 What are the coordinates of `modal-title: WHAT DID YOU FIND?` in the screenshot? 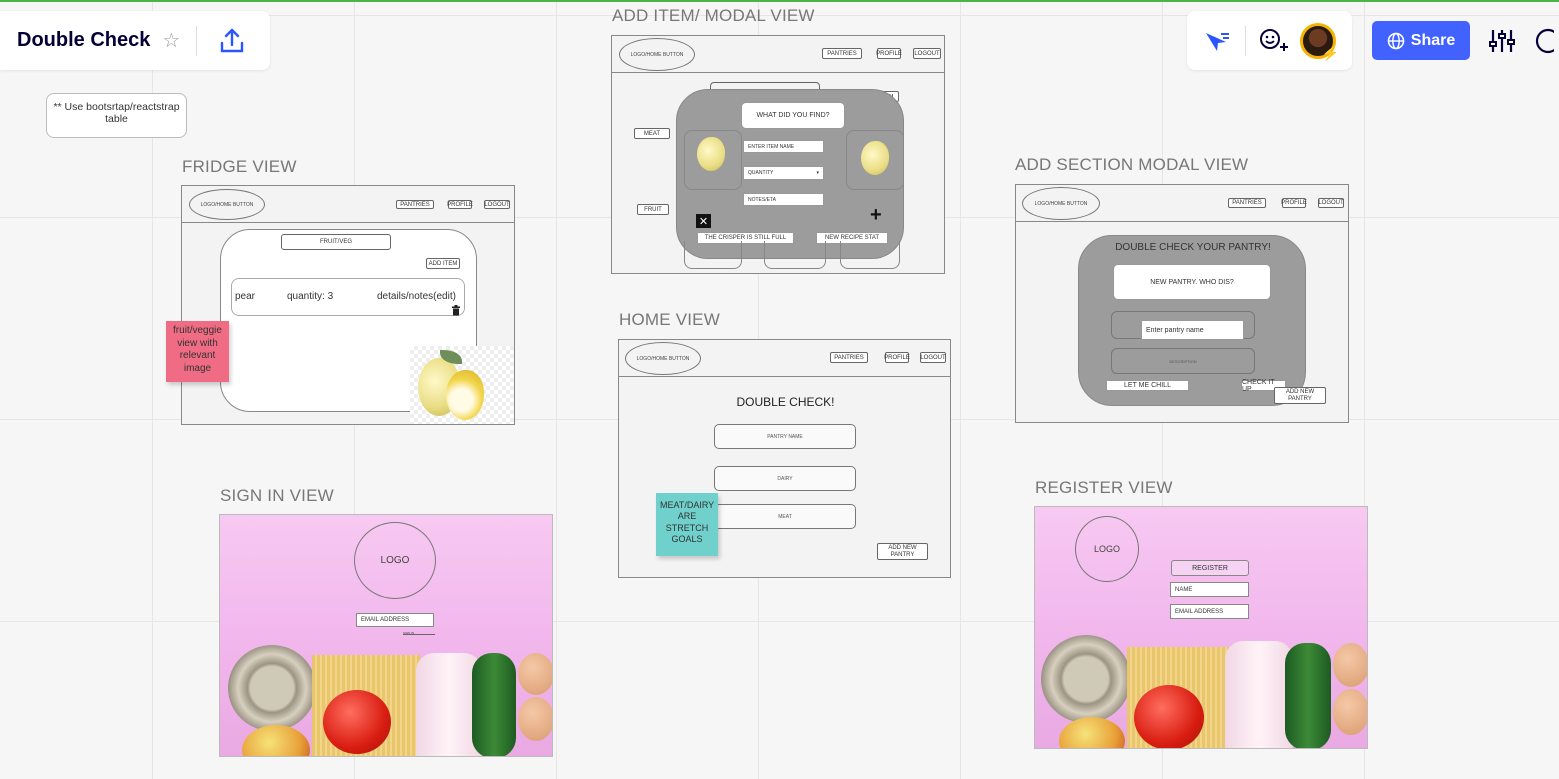 It's located at (793, 115).